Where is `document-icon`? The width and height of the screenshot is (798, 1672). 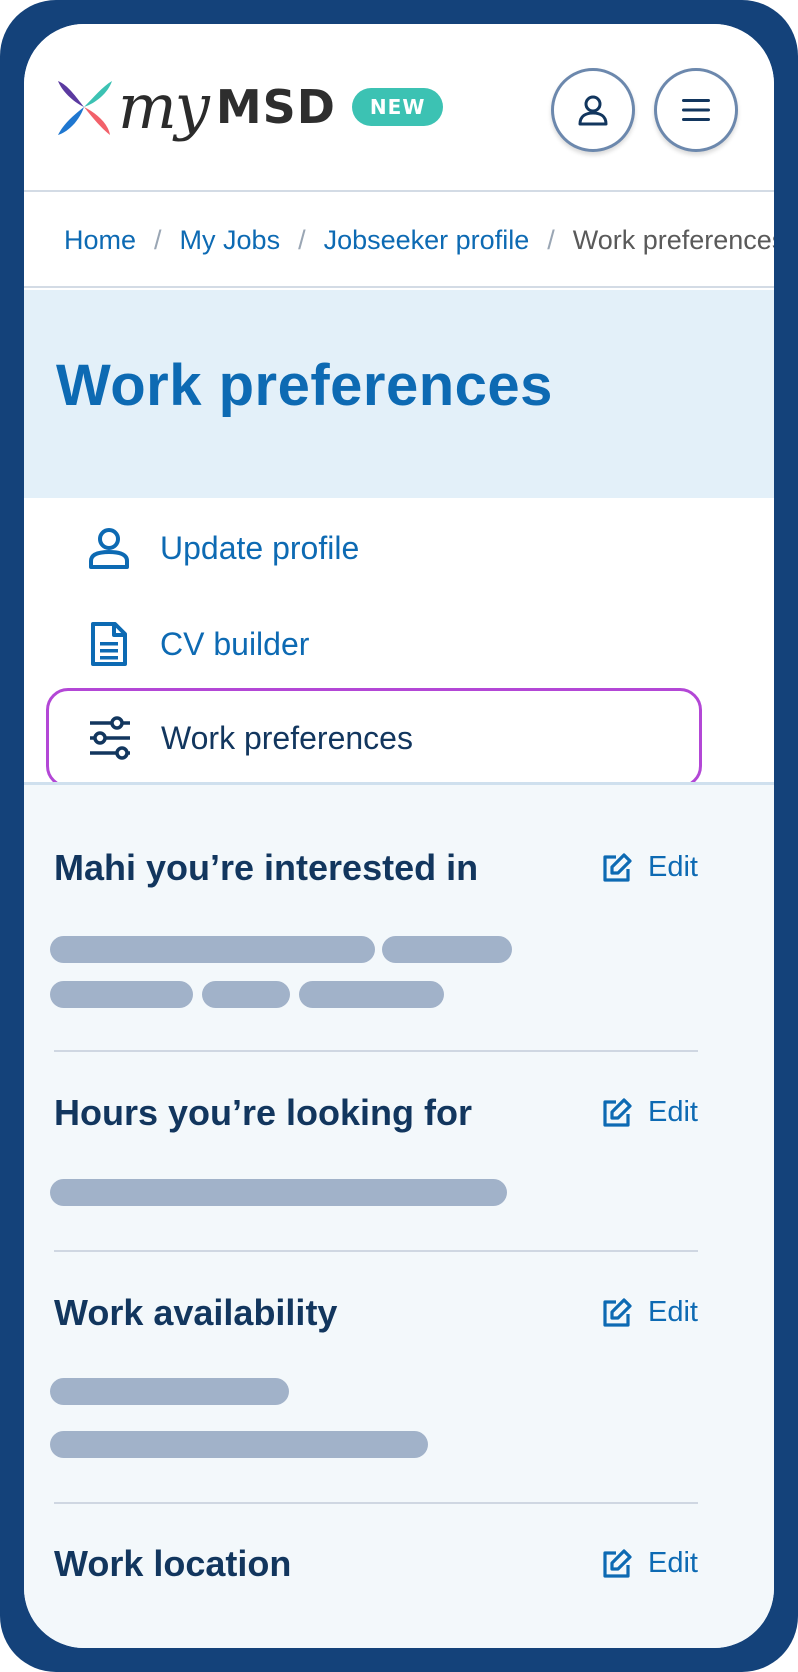
document-icon is located at coordinates (109, 644).